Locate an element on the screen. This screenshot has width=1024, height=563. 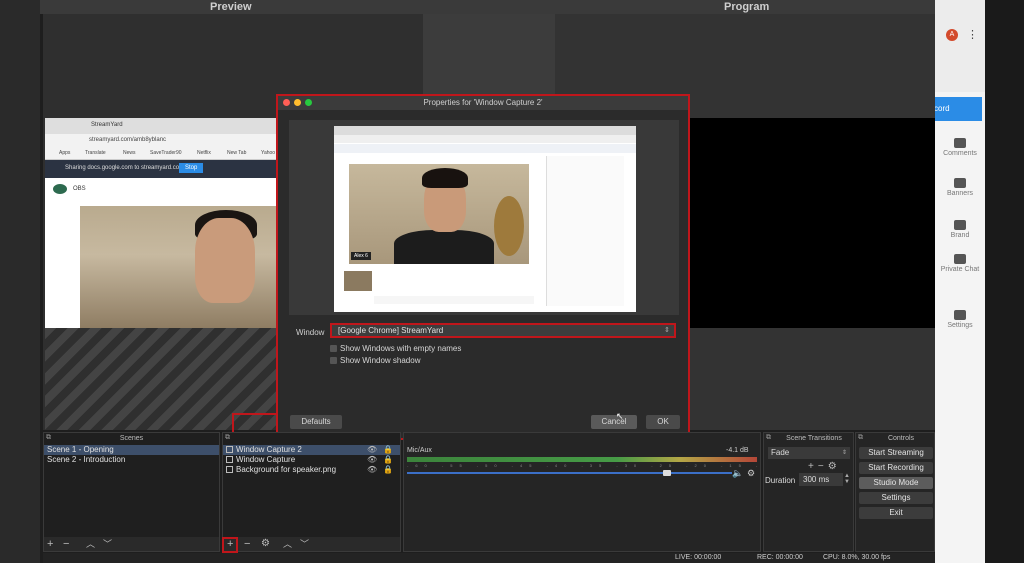
source-row: Window Capture 2 👁 🔒 is located at coordinates (311, 450).